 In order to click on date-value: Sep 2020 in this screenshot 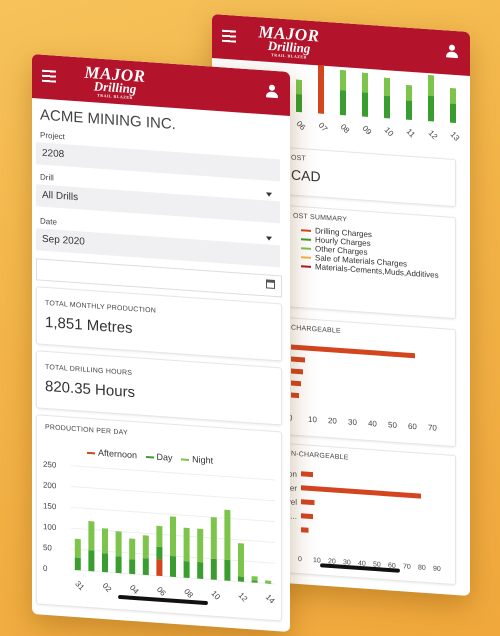, I will do `click(63, 240)`.